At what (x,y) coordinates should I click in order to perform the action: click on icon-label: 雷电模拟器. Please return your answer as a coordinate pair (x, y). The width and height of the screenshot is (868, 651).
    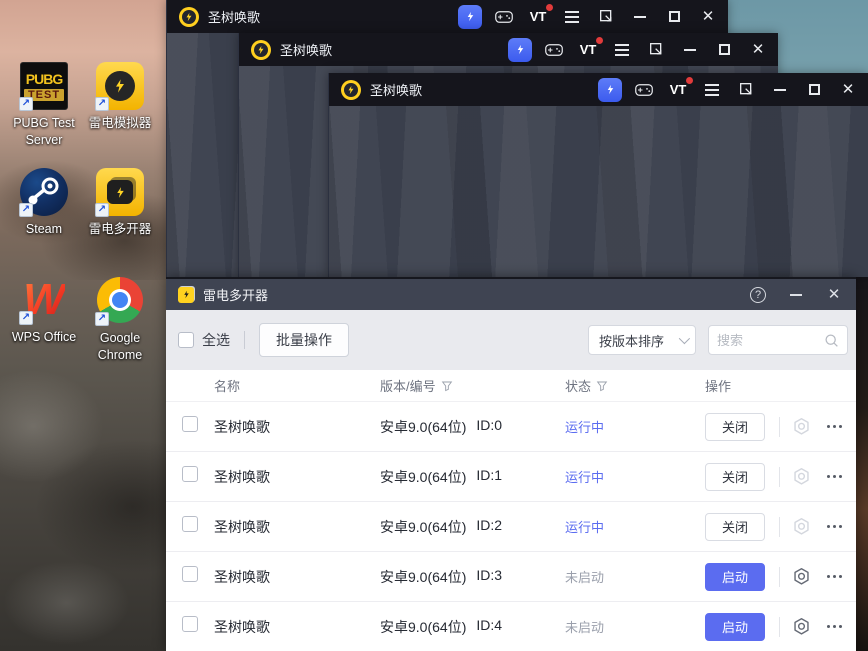
    Looking at the image, I should click on (120, 123).